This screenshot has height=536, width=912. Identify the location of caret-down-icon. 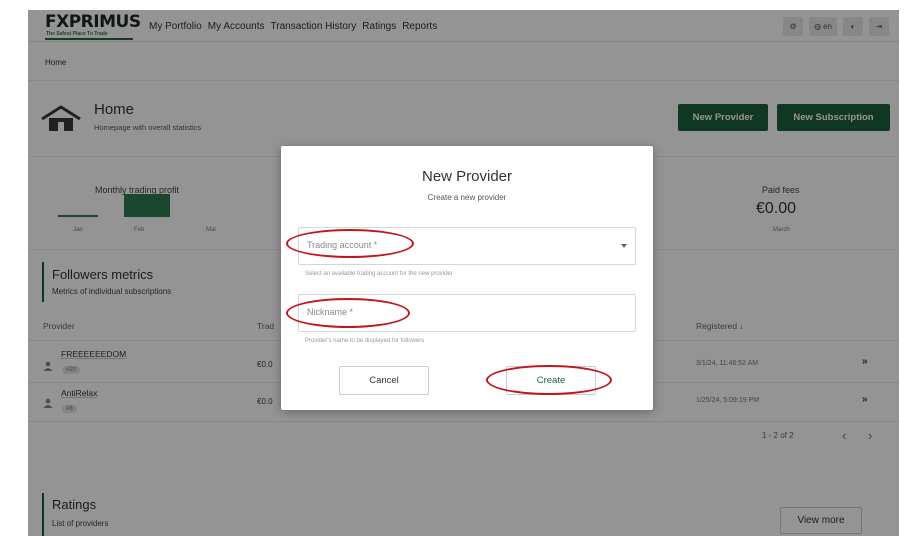
(624, 246).